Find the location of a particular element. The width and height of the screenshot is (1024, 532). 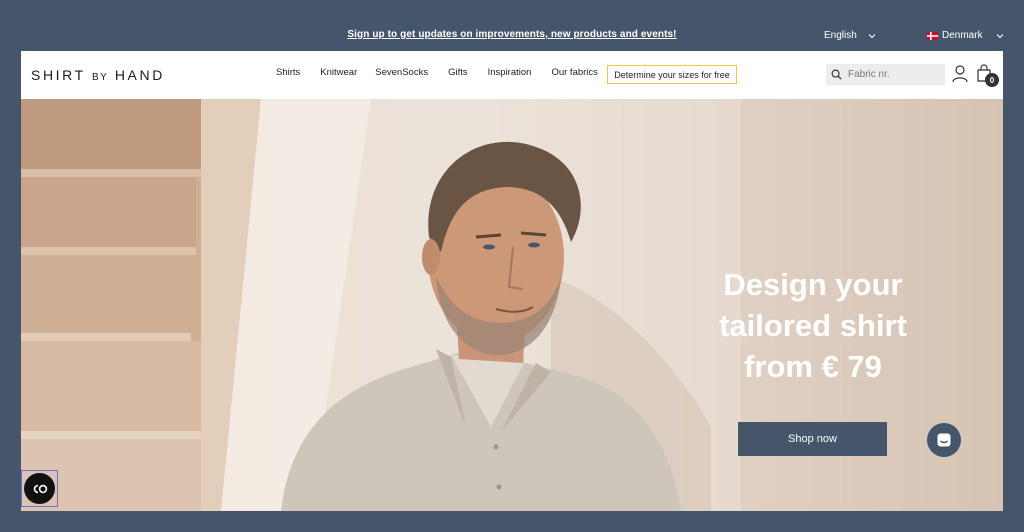

country-selector: Denmark is located at coordinates (965, 35).